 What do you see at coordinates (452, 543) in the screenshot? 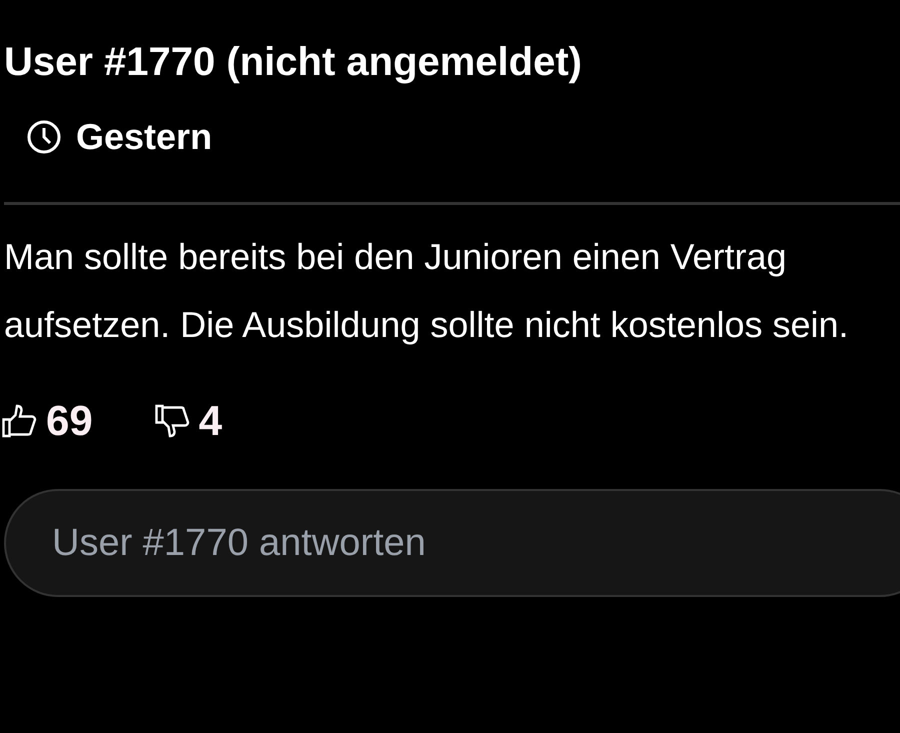
I see `reply-field: User #1770 antworten` at bounding box center [452, 543].